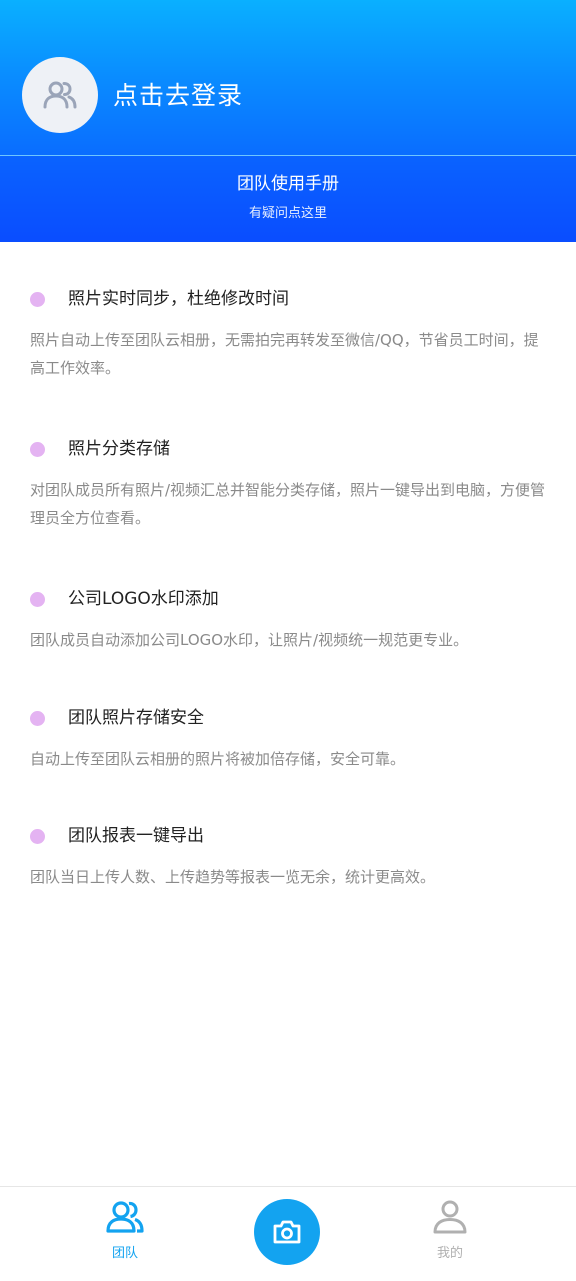 The height and width of the screenshot is (1281, 576). Describe the element at coordinates (450, 1217) in the screenshot. I see `user-icon` at that location.